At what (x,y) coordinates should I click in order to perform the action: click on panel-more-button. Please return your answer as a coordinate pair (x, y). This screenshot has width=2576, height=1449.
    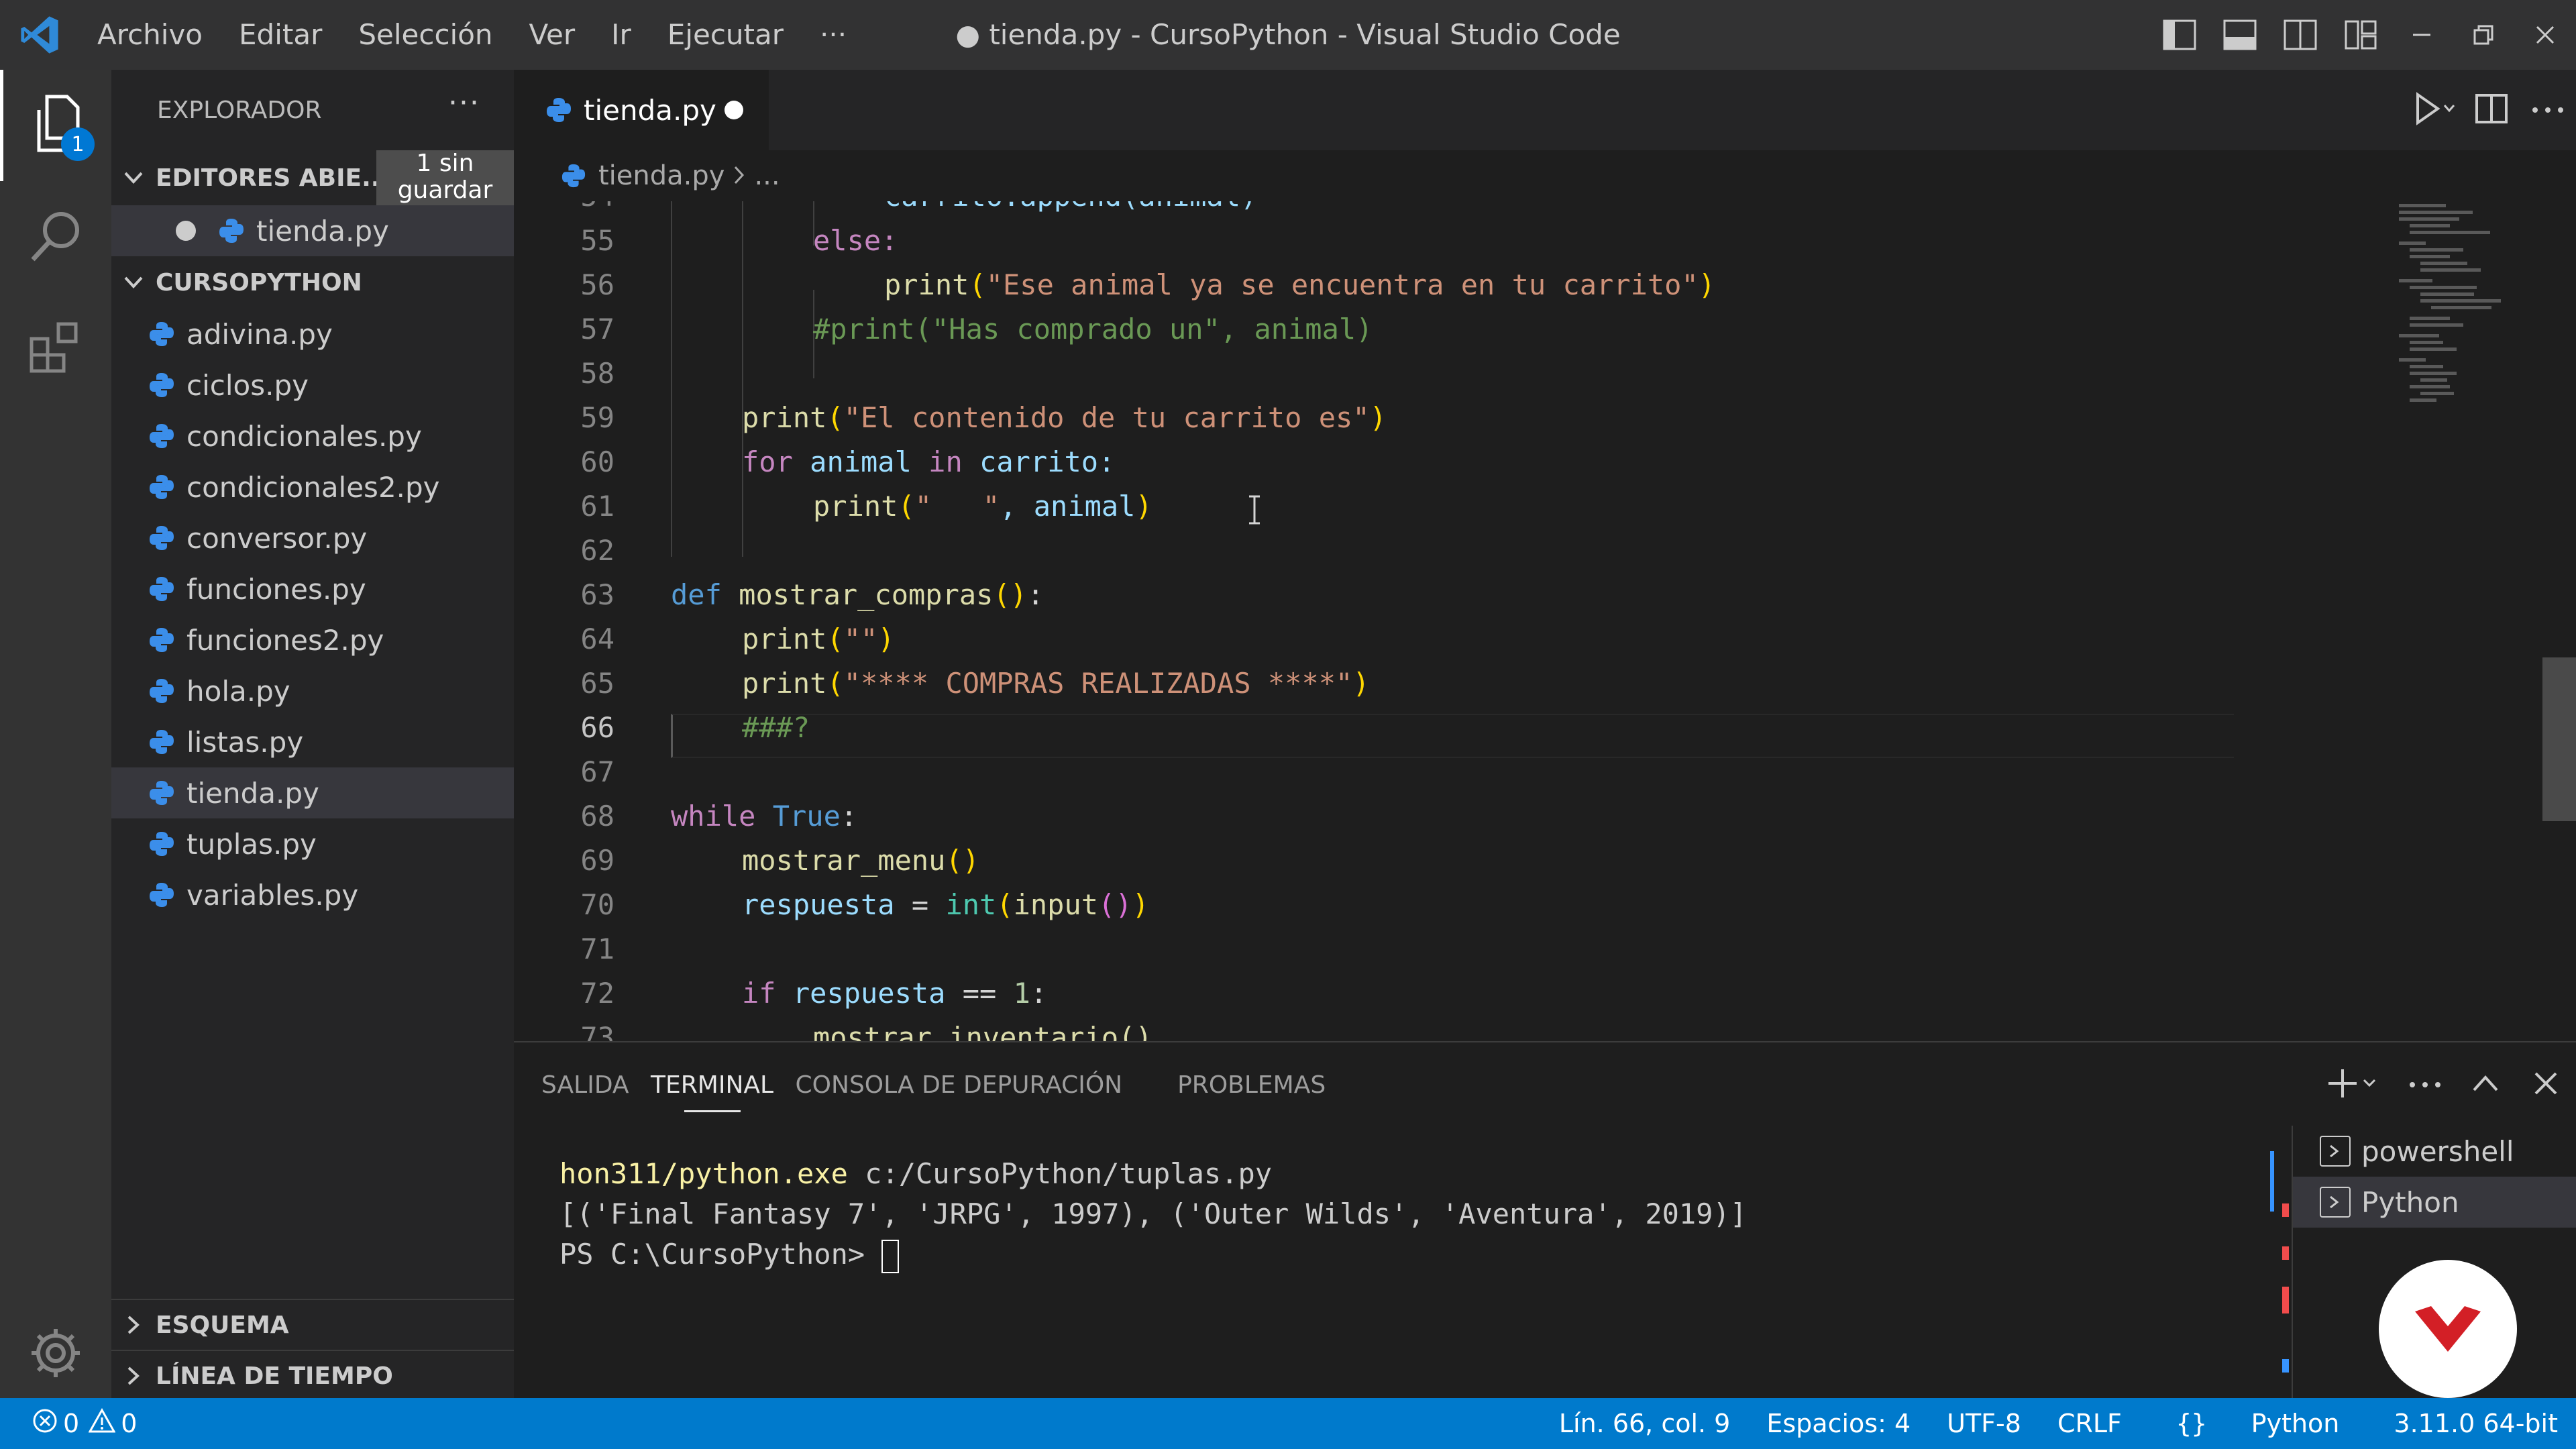
    Looking at the image, I should click on (2425, 1084).